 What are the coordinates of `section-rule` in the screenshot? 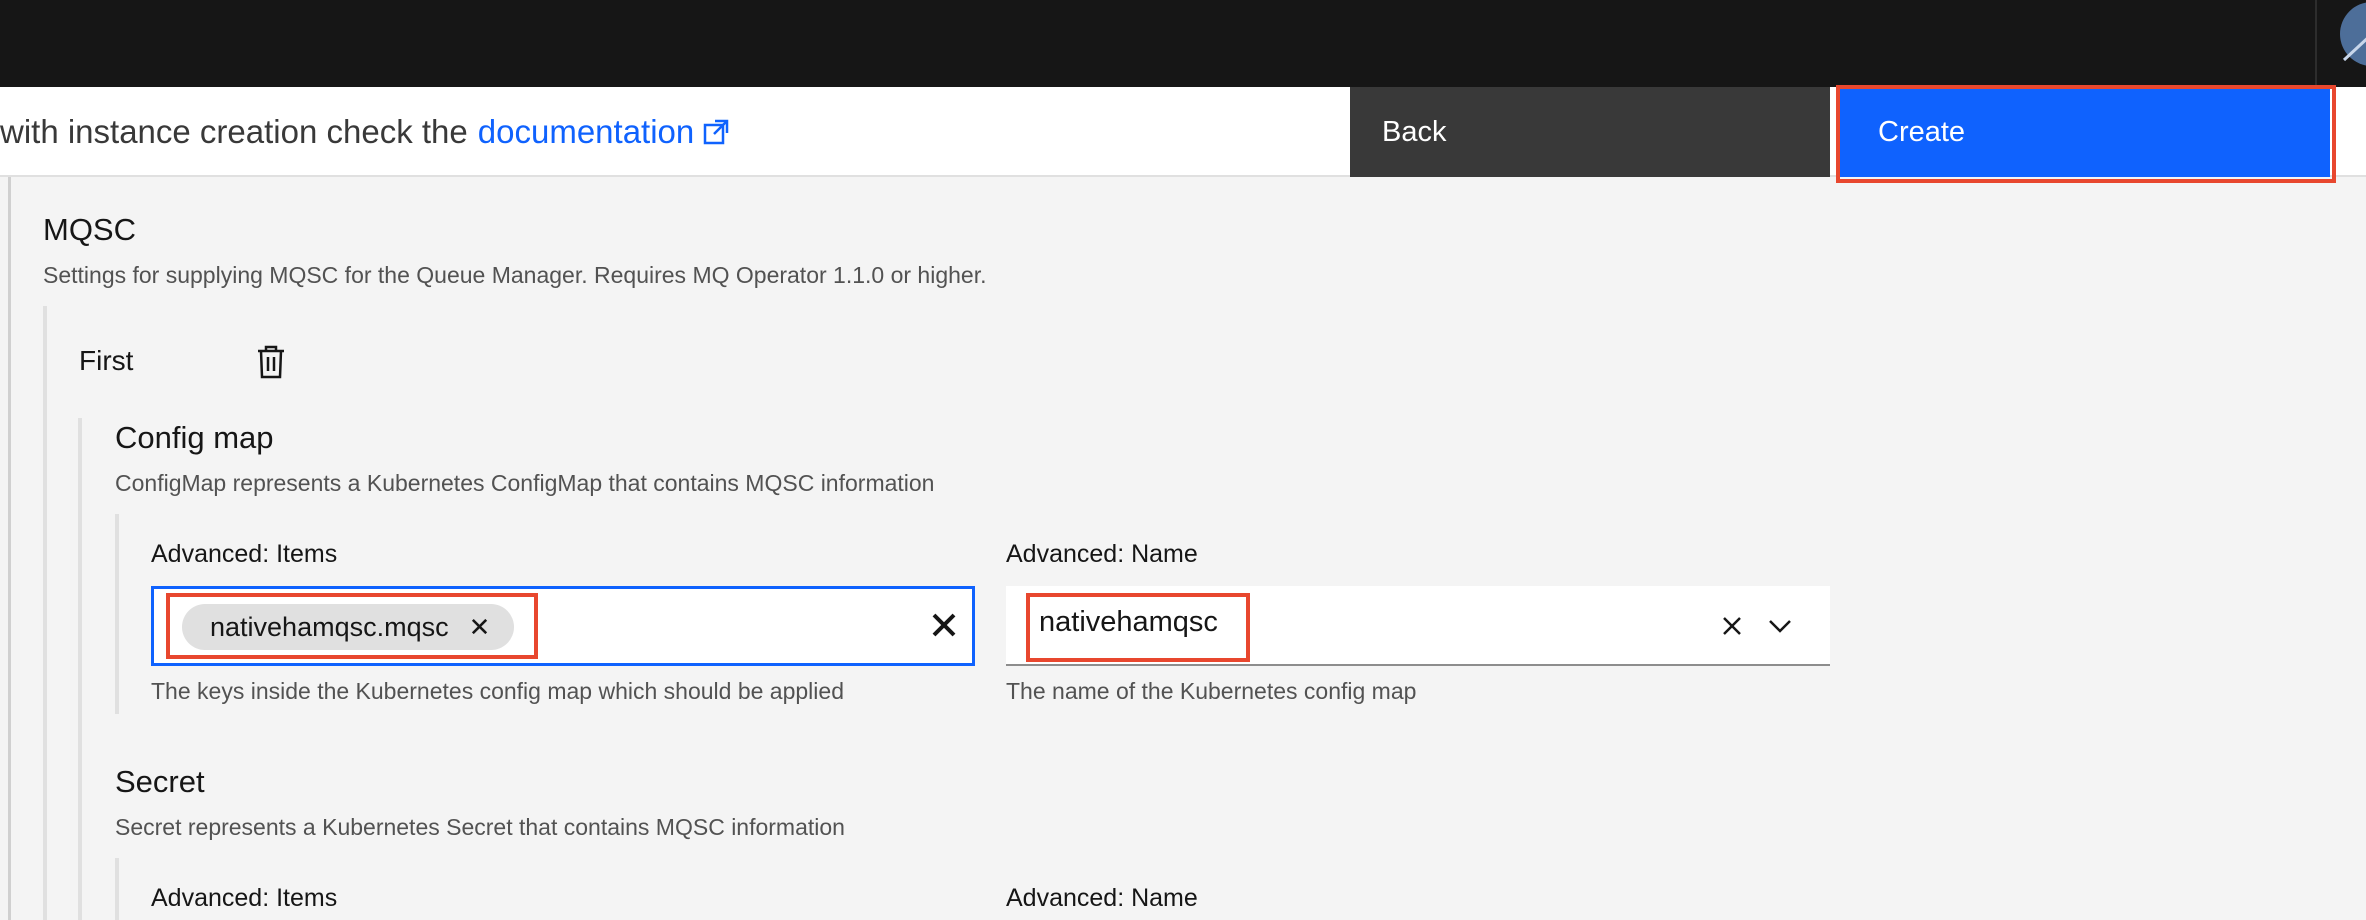 It's located at (9, 548).